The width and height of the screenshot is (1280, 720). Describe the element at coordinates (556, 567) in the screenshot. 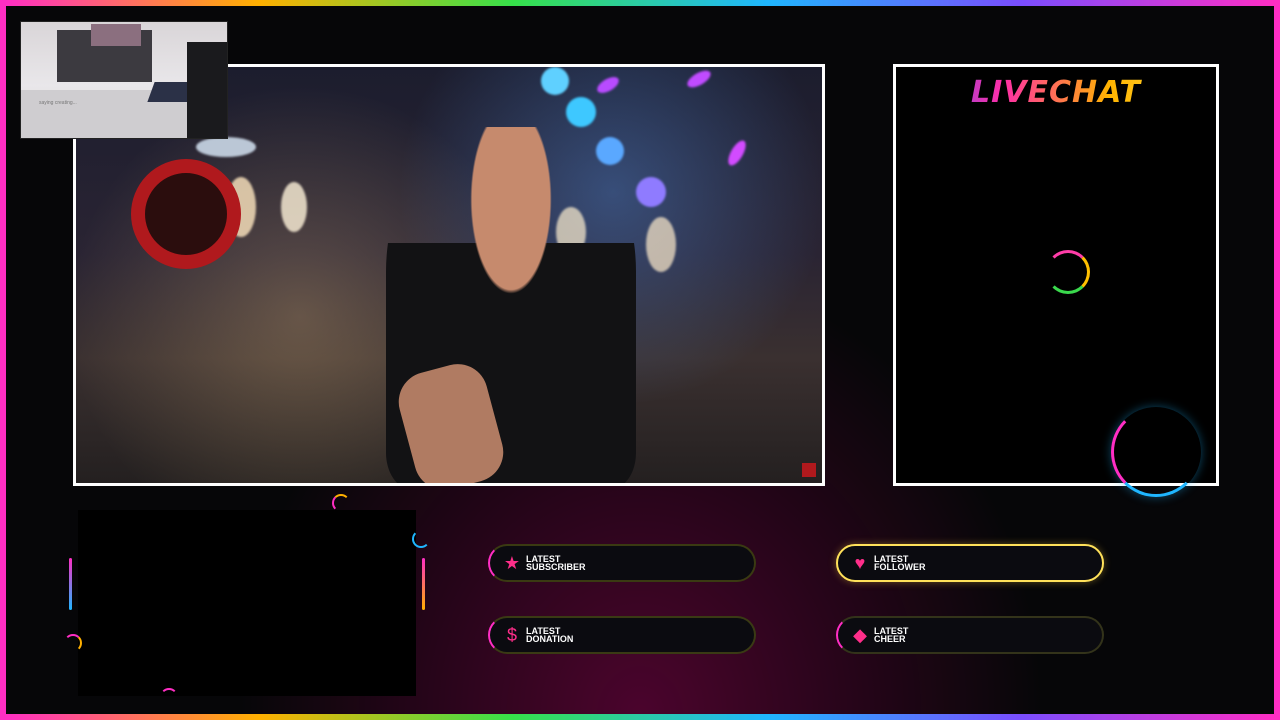

I see `widget-label-line2: SUBSCRIBER` at that location.